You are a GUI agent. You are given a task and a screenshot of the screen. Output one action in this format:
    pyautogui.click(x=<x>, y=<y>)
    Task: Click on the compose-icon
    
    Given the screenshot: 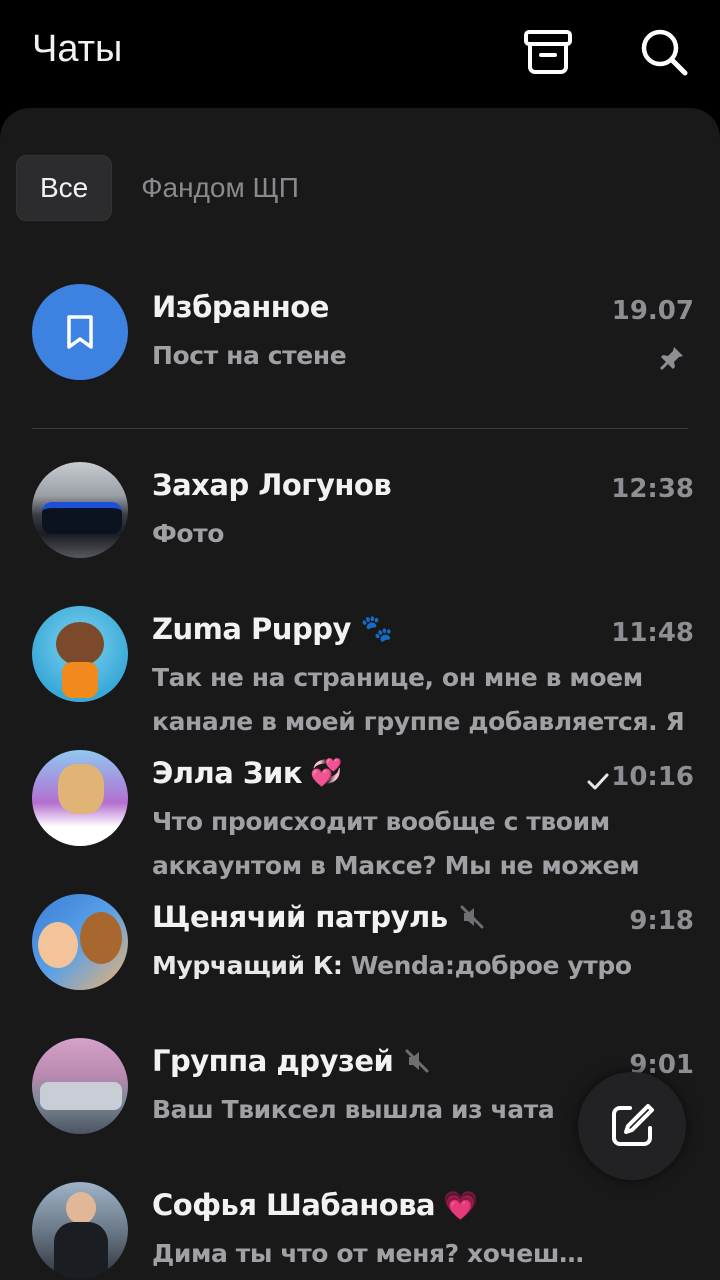 What is the action you would take?
    pyautogui.click(x=633, y=1125)
    